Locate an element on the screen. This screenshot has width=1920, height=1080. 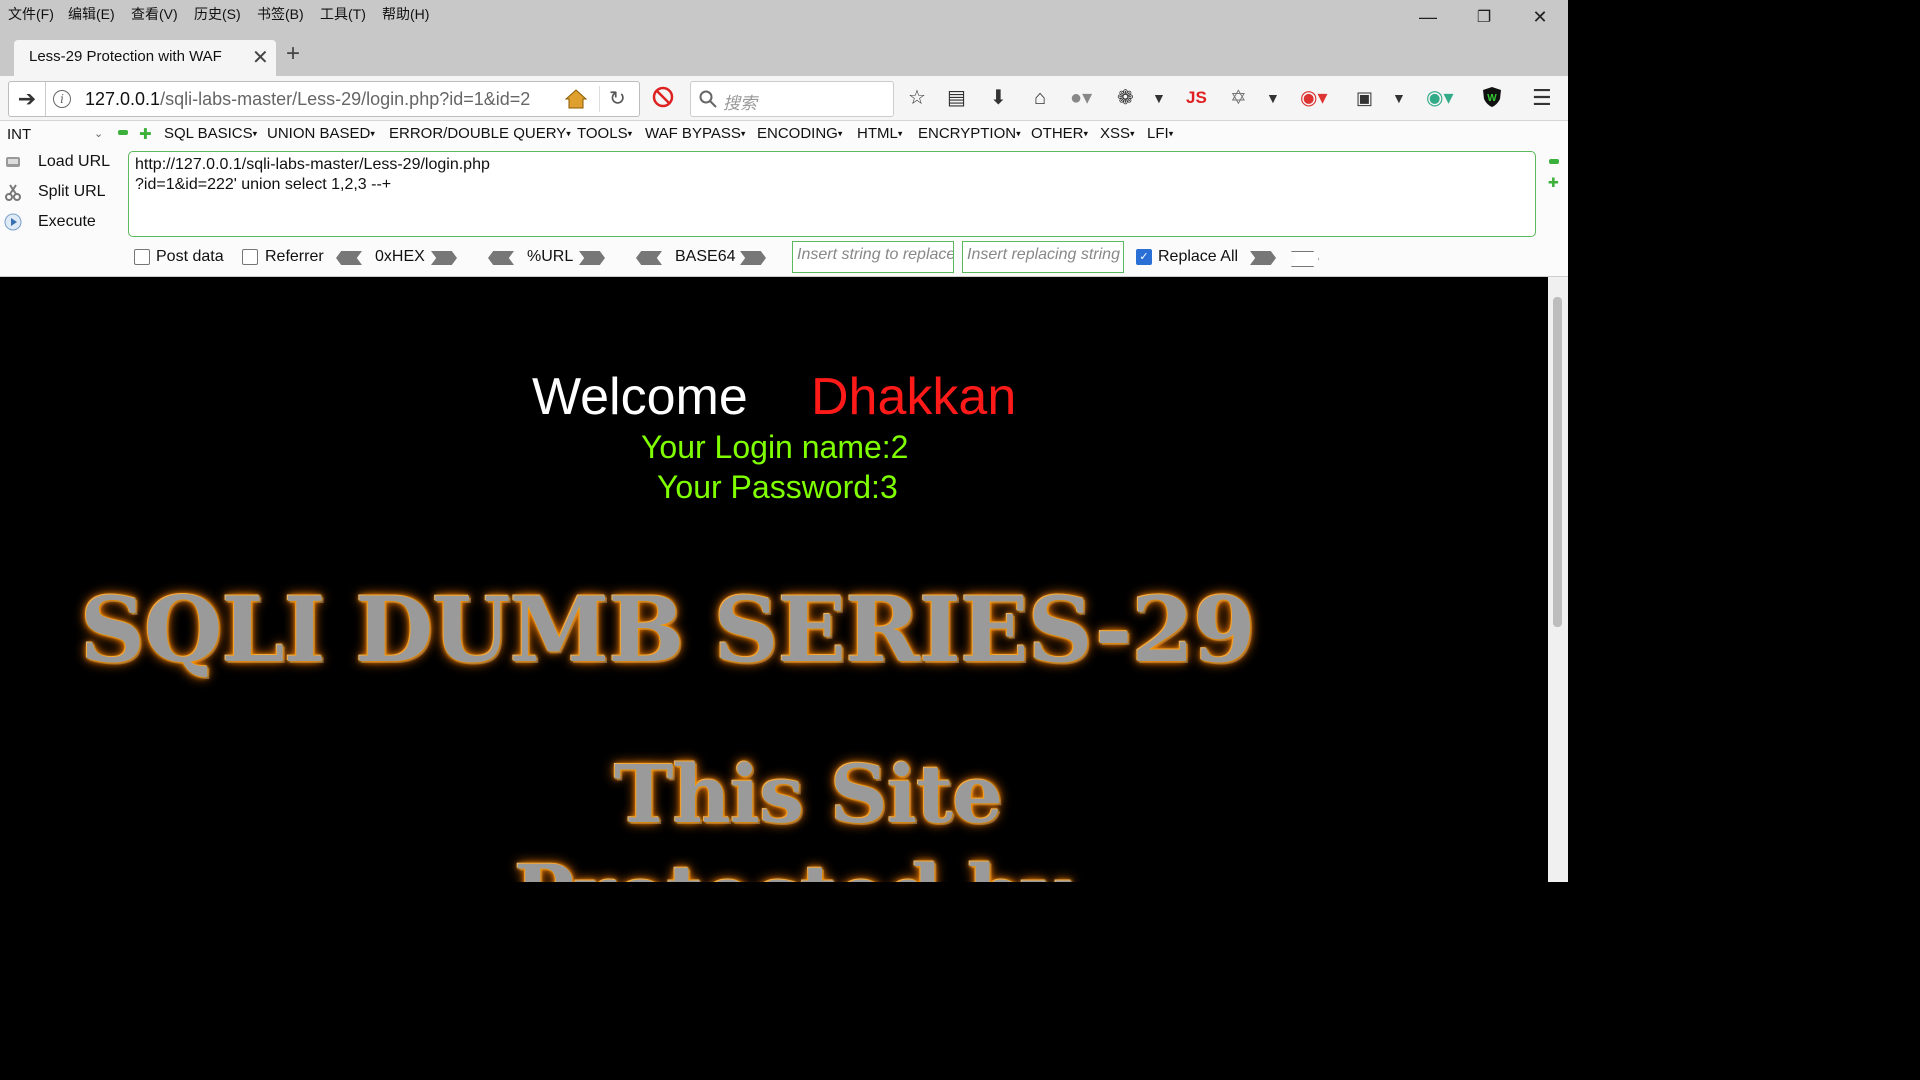
red-addon-icon: ◉▾ is located at coordinates (1314, 98).